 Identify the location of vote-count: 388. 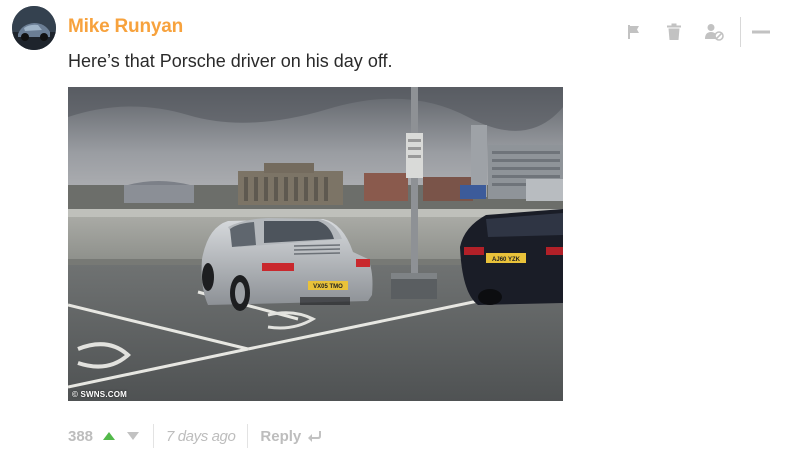
(81, 436).